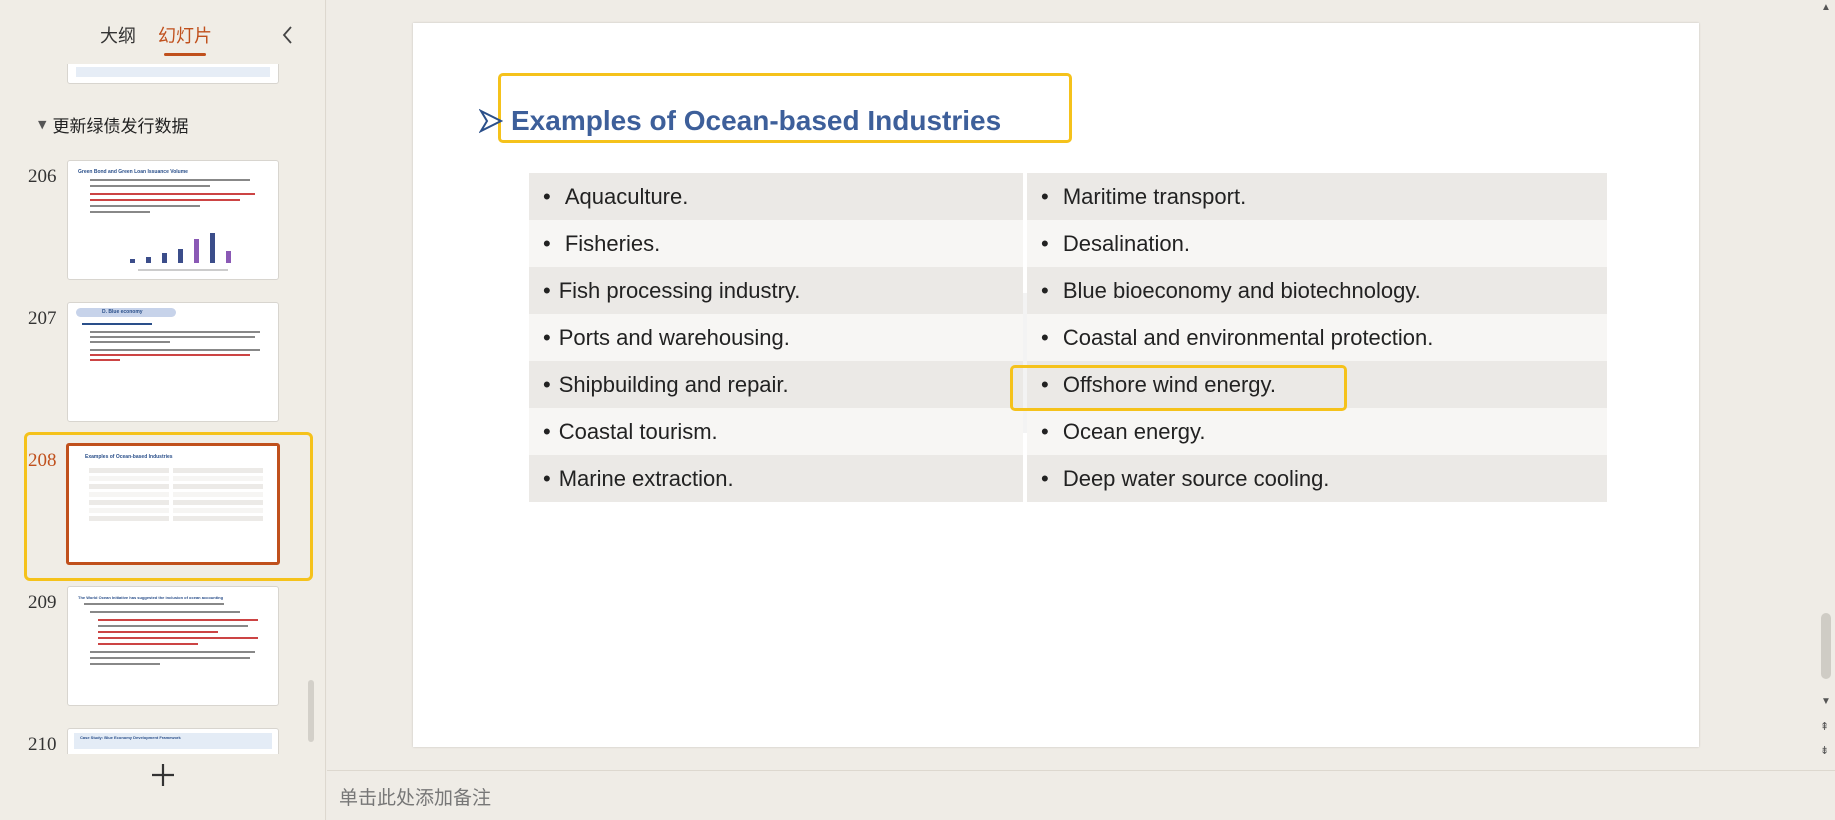  Describe the element at coordinates (185, 39) in the screenshot. I see `tab-slides: 幻灯片` at that location.